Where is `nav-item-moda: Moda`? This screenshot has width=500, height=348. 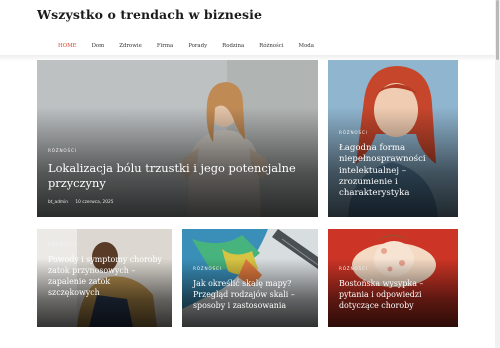 nav-item-moda: Moda is located at coordinates (306, 46).